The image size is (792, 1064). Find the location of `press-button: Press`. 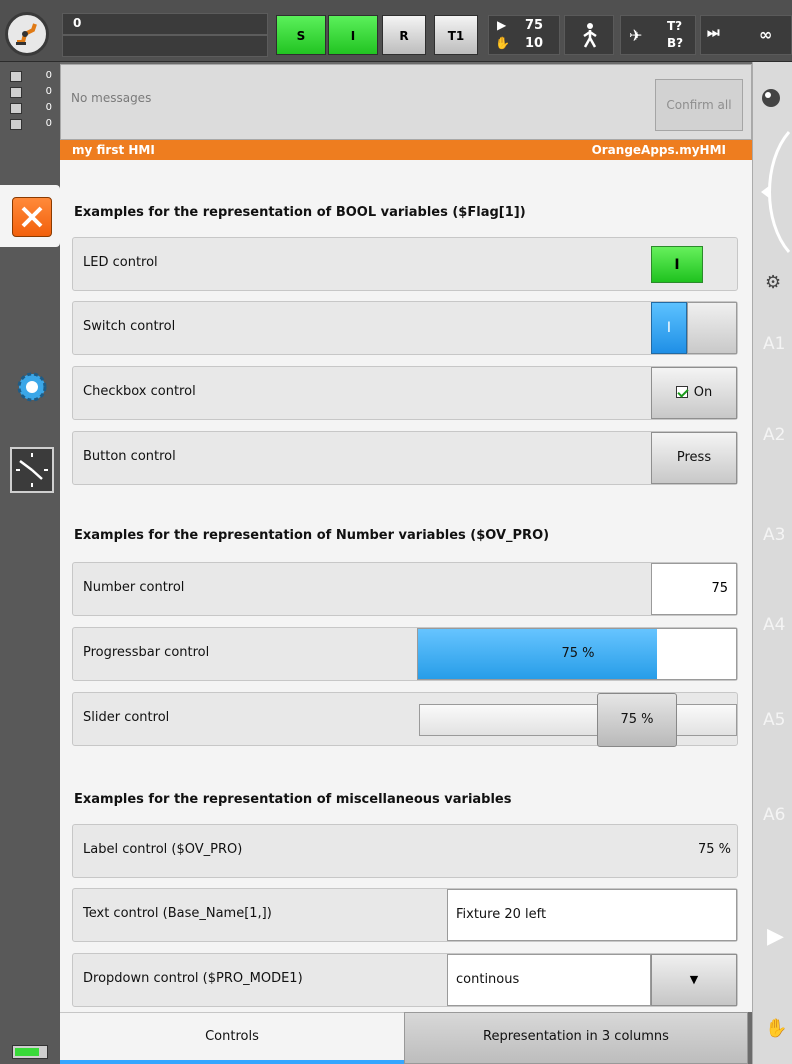

press-button: Press is located at coordinates (694, 458).